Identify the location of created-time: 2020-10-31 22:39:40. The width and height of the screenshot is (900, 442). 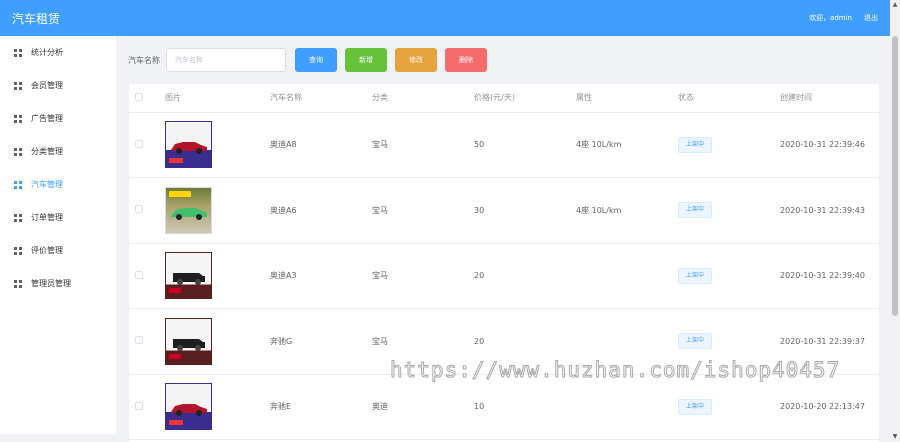
(826, 276).